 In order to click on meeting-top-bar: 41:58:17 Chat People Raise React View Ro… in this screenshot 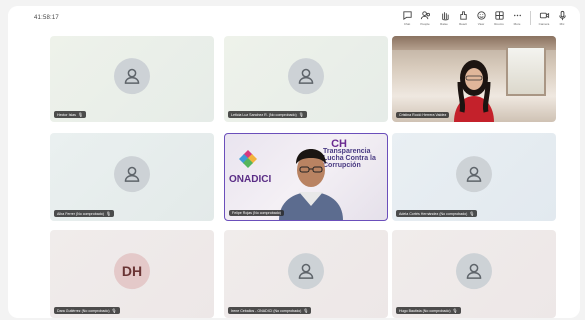, I will do `click(294, 19)`.